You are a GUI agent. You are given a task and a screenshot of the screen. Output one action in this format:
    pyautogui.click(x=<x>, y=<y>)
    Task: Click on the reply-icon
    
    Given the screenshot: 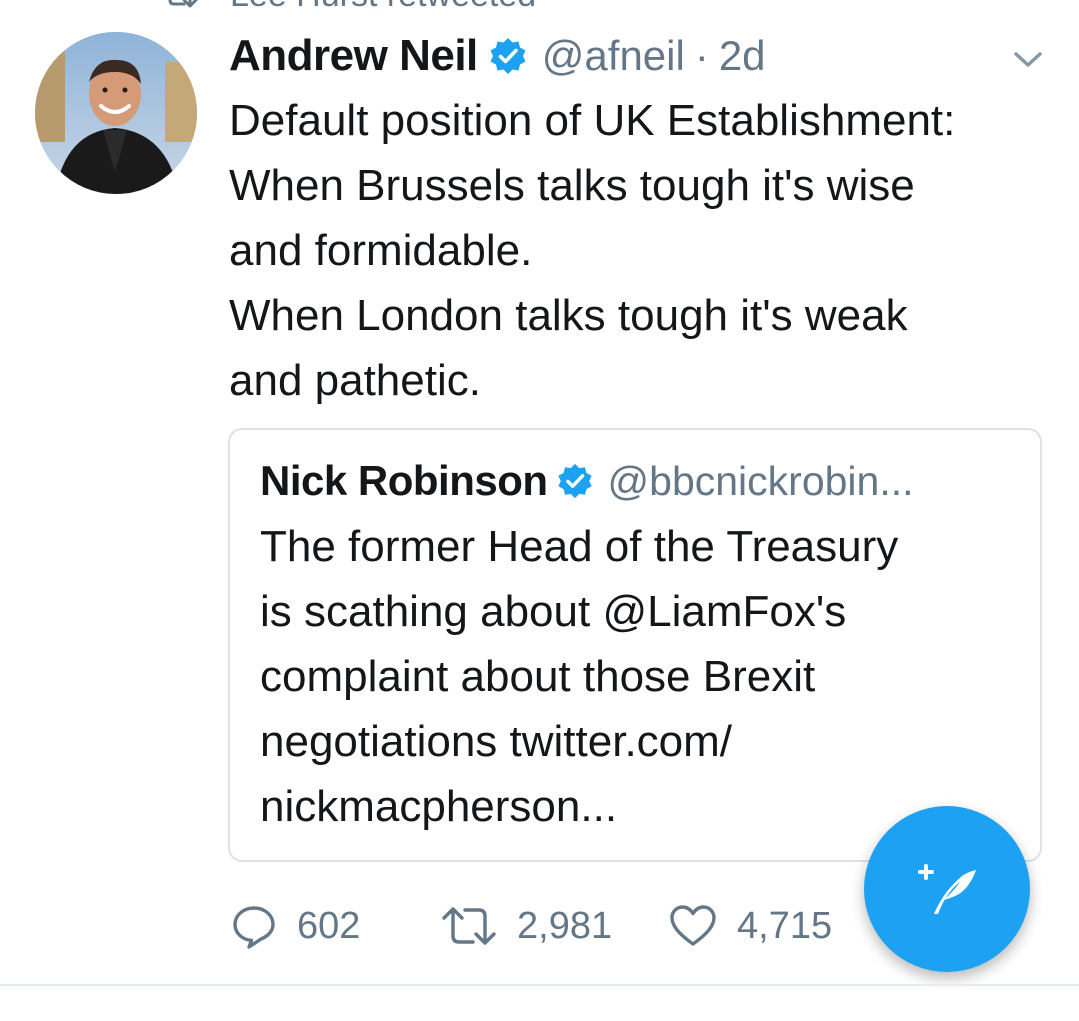 What is the action you would take?
    pyautogui.click(x=254, y=927)
    